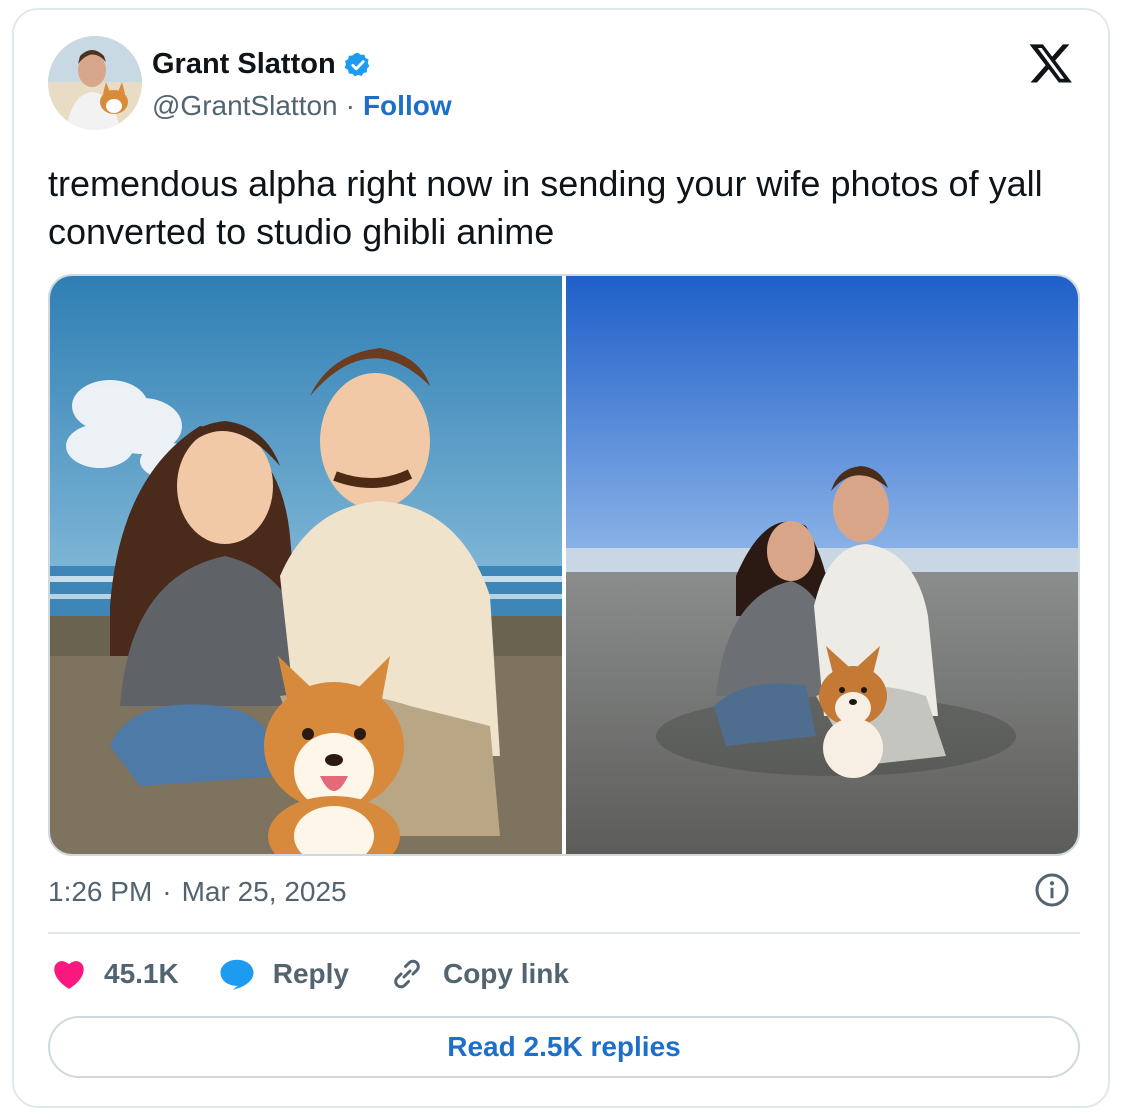 Image resolution: width=1124 pixels, height=1120 pixels. I want to click on author-handle: @GrantSlatton, so click(245, 106).